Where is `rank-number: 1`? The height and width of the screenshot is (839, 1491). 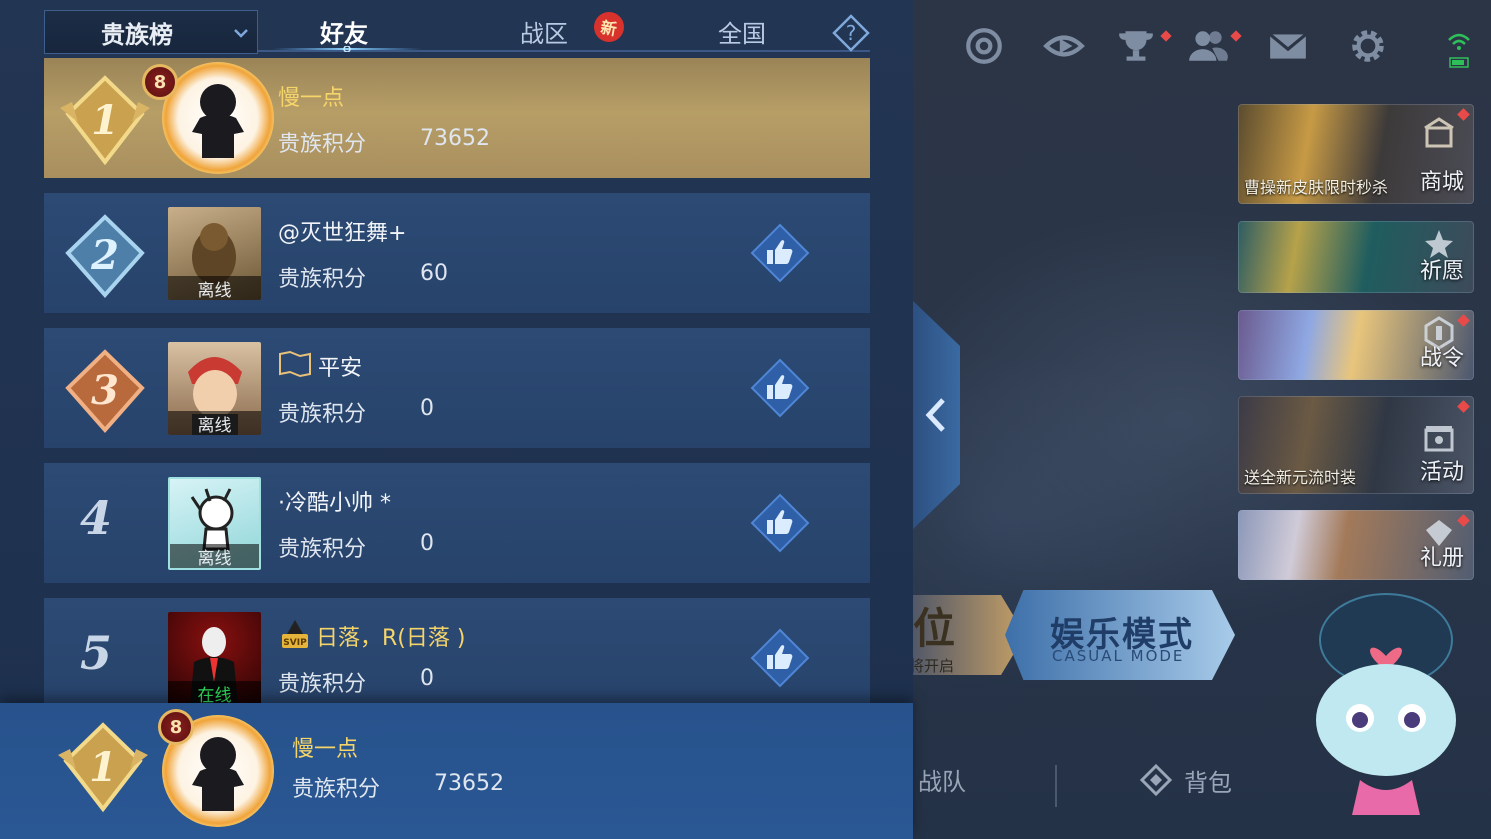
rank-number: 1 is located at coordinates (105, 120).